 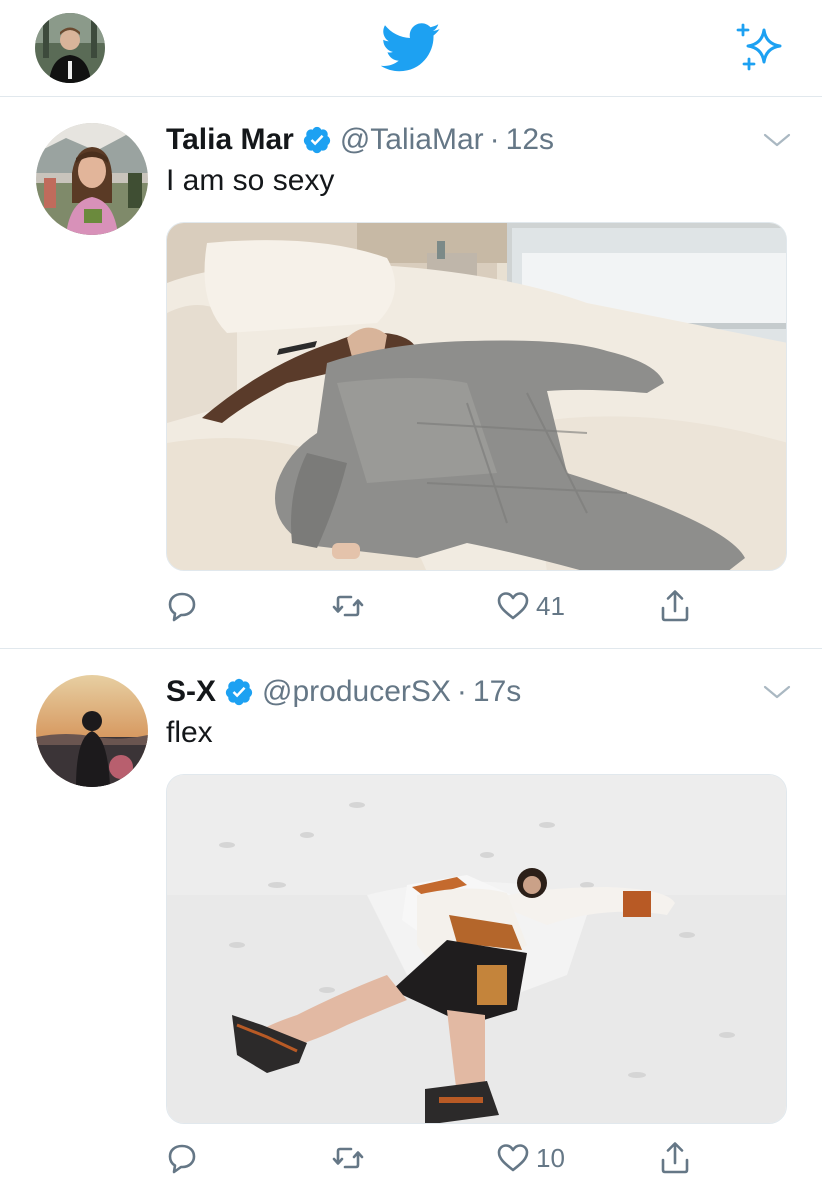 I want to click on like-count: 41, so click(x=550, y=605).